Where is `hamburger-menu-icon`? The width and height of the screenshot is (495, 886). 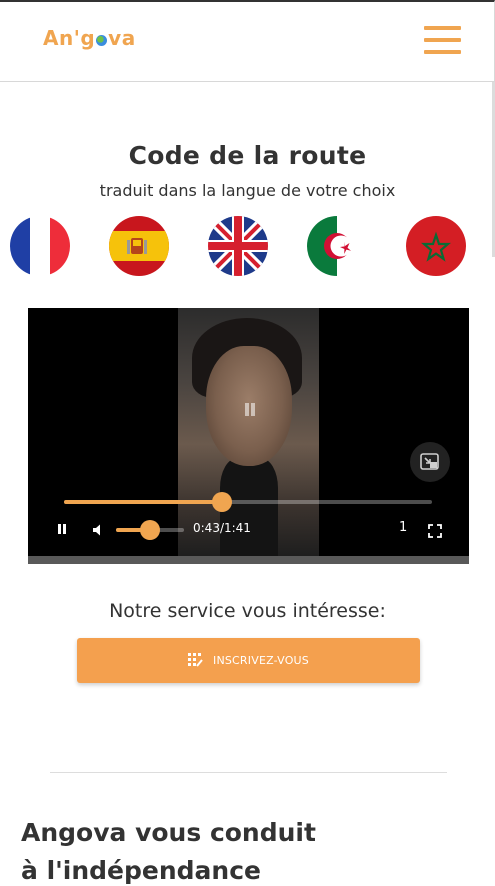
hamburger-menu-icon is located at coordinates (443, 42).